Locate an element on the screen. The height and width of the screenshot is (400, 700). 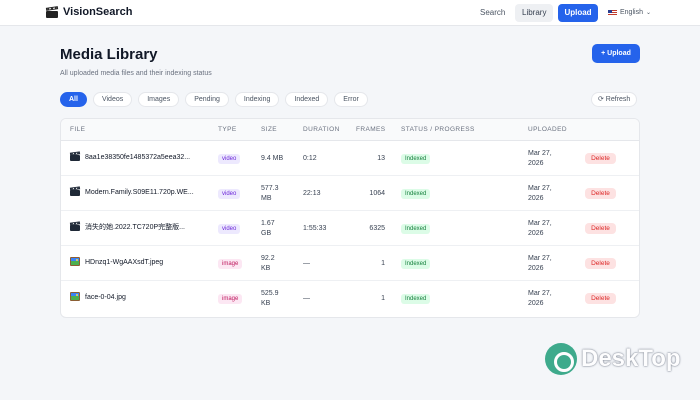
duration: 0:12 is located at coordinates (310, 158).